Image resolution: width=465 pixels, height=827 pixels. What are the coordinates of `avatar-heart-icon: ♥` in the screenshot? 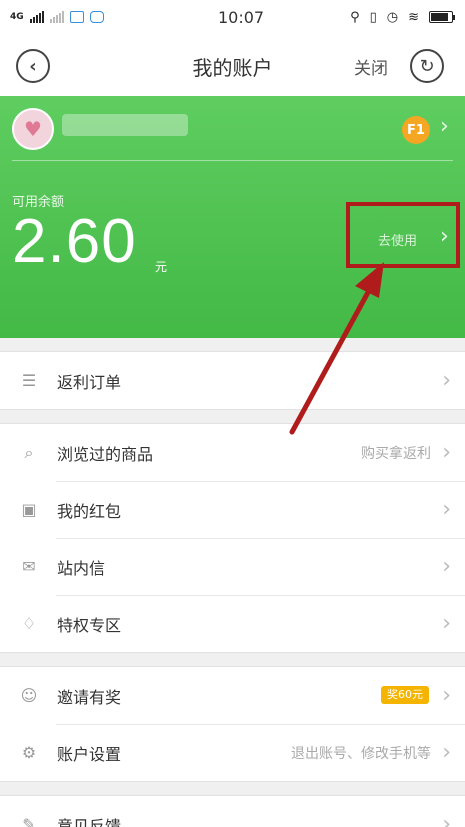 It's located at (33, 129).